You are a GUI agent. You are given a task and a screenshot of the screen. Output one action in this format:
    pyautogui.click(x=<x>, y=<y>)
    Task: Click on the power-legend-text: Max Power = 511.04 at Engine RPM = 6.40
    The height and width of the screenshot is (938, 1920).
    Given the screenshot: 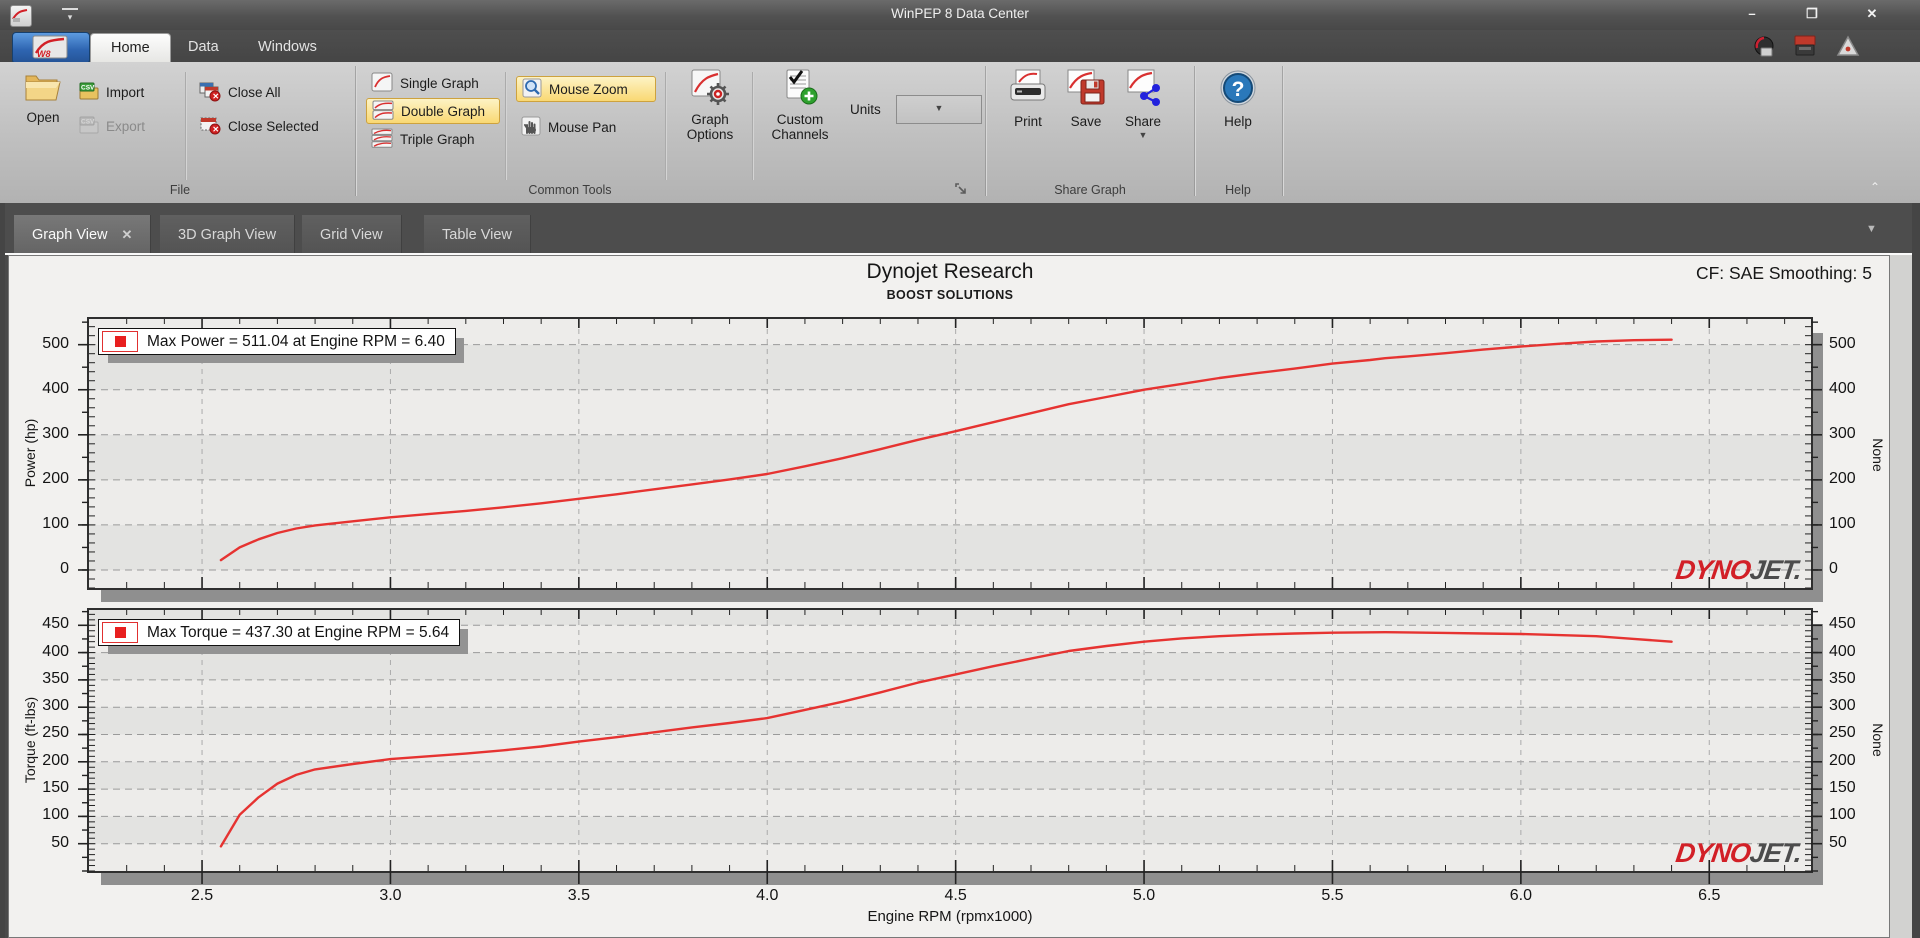 What is the action you would take?
    pyautogui.click(x=296, y=341)
    